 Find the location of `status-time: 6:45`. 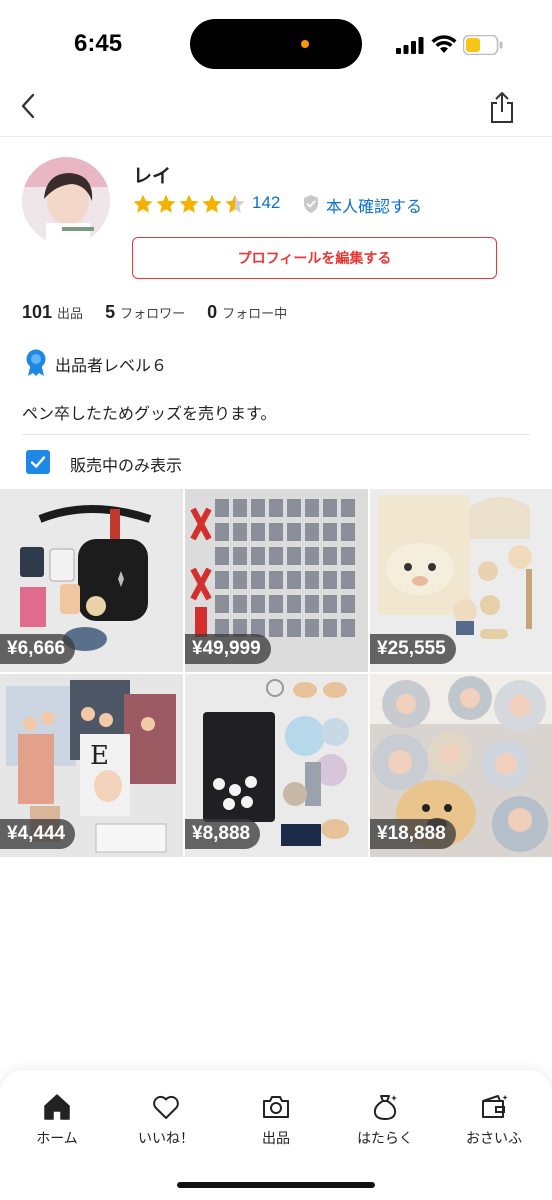

status-time: 6:45 is located at coordinates (98, 43).